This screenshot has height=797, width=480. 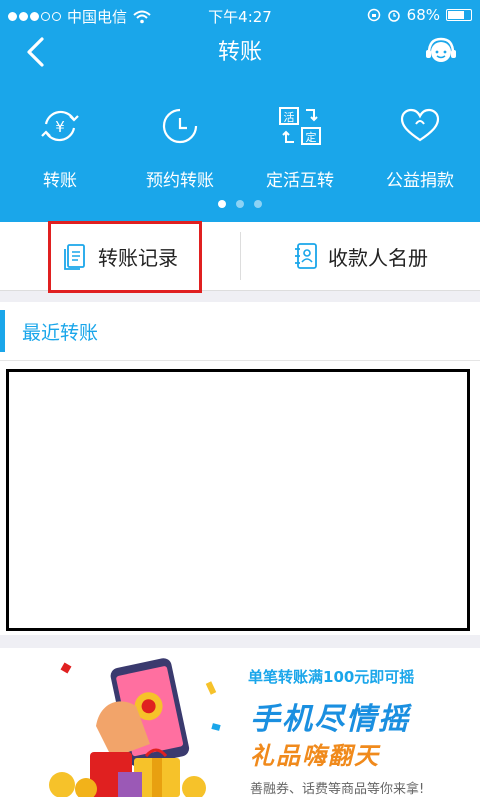 I want to click on section-header: 最近转账, so click(x=240, y=331).